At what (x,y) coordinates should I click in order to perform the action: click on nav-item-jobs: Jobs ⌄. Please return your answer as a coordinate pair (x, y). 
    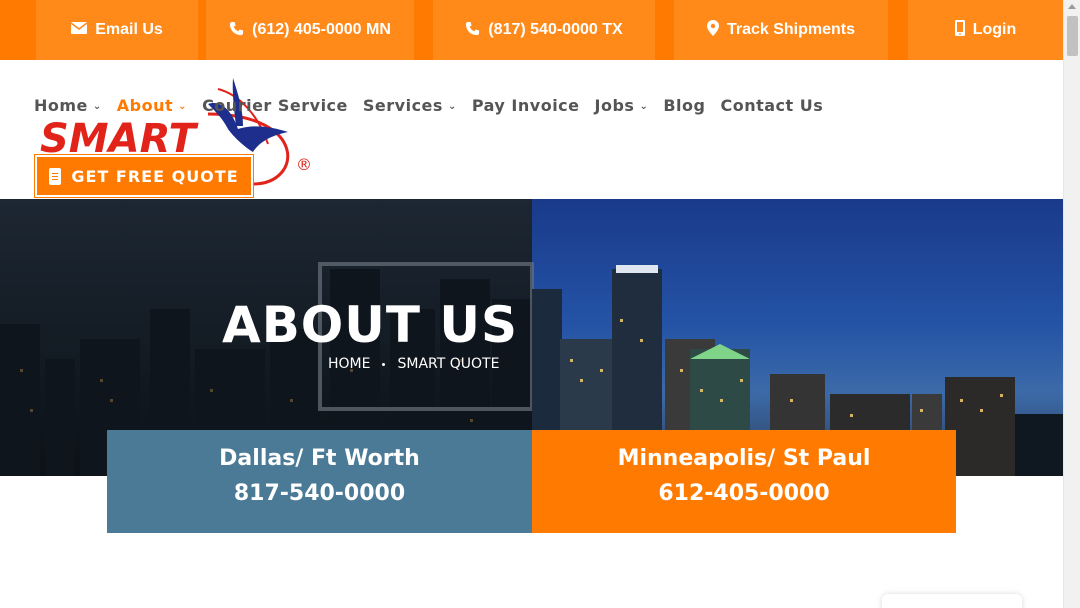
    Looking at the image, I should click on (622, 105).